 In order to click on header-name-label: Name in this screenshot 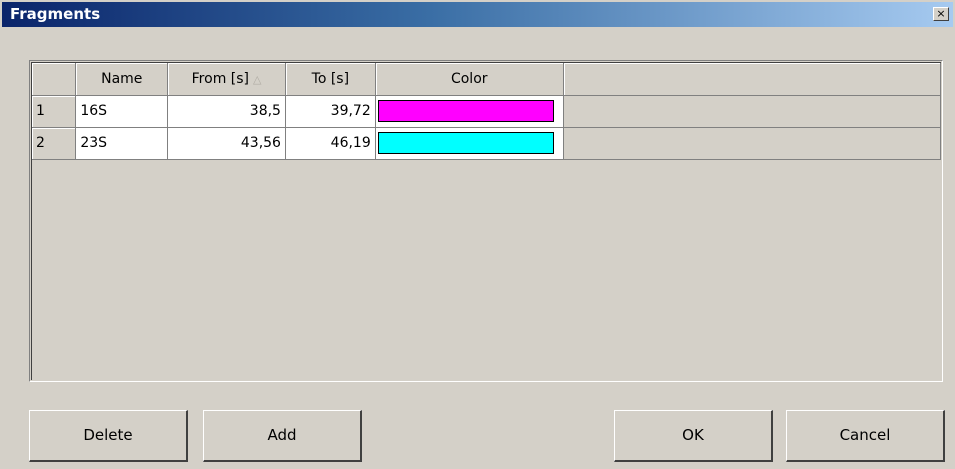, I will do `click(122, 78)`.